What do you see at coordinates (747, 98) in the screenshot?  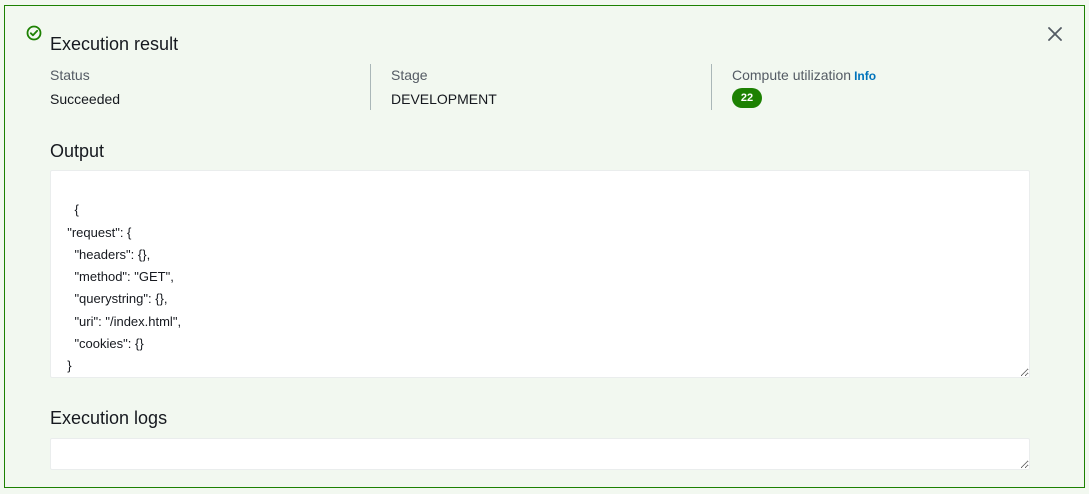 I see `compute-utilization-badge: 22` at bounding box center [747, 98].